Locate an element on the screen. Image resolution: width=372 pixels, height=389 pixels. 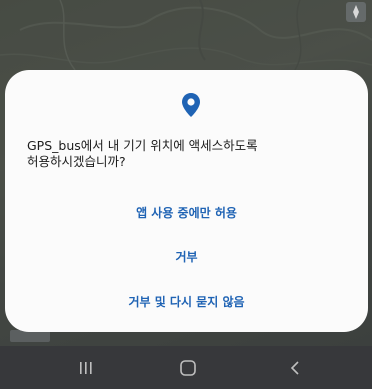
system-navigation-bar is located at coordinates (186, 367).